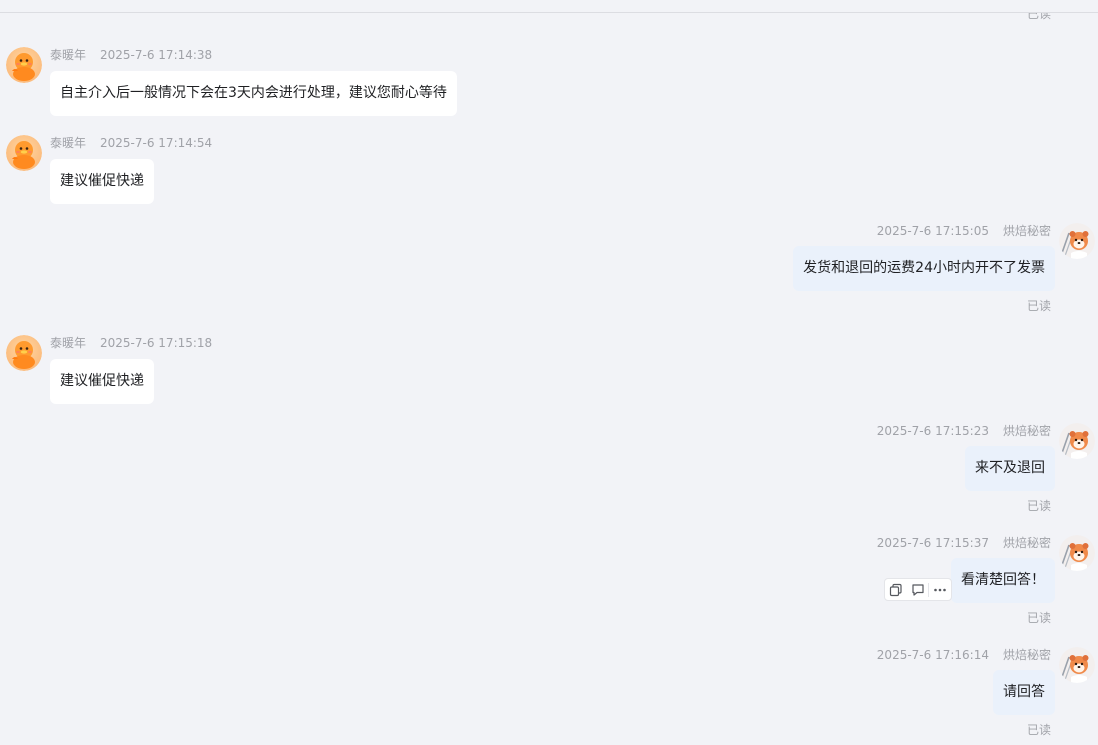  I want to click on message-meta: 泰暖年 2025-7-6 17:15:18, so click(131, 343).